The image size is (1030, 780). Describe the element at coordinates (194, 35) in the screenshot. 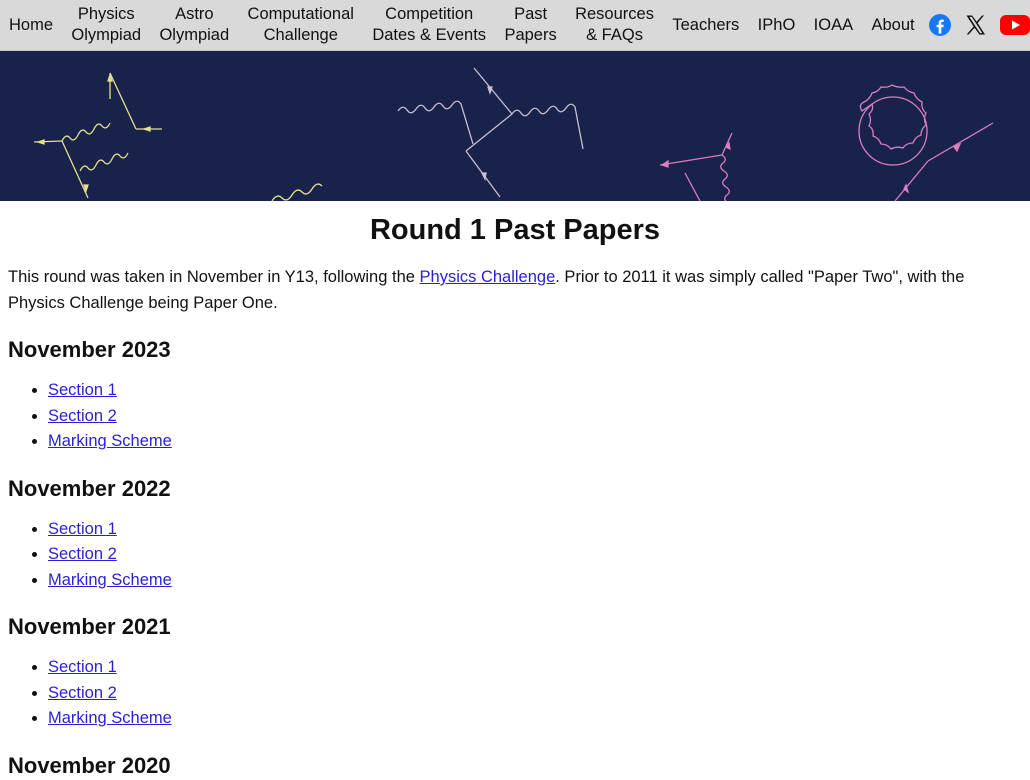

I see `nav-astro-olympiad-line2: Olympiad` at that location.